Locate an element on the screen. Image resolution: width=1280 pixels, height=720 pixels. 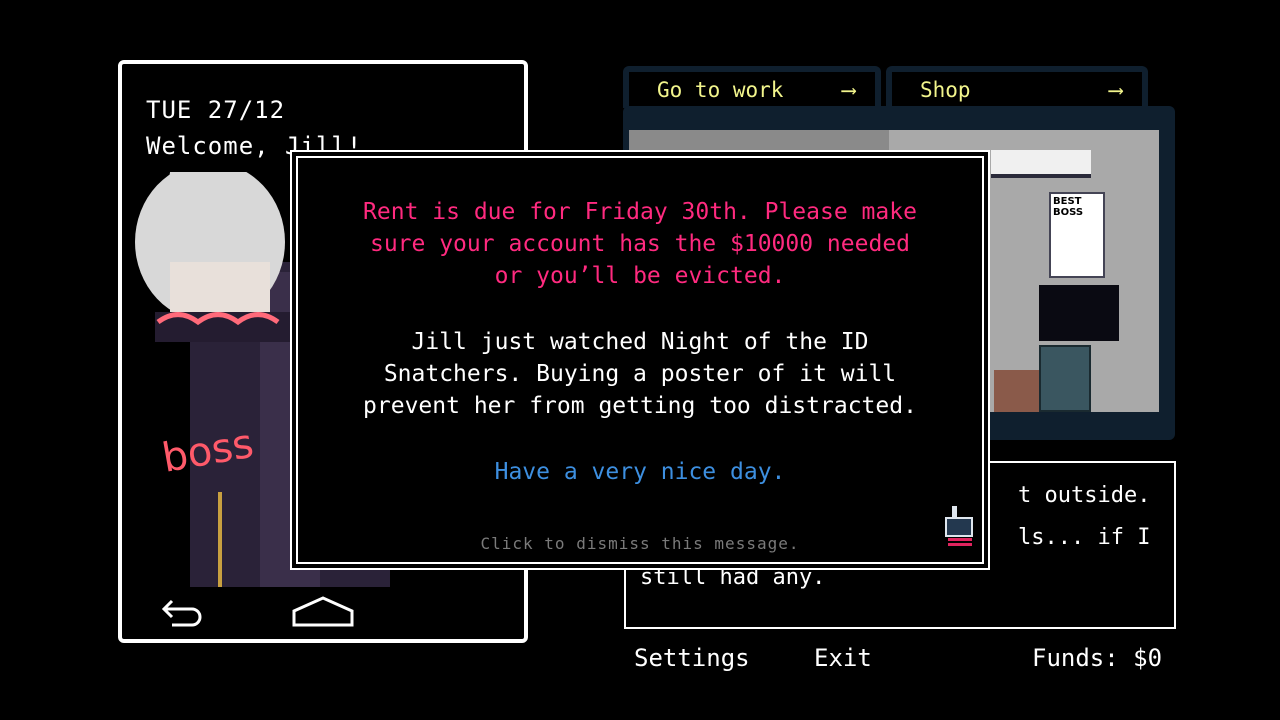
tab-go-to-work: Go to work ⟶ is located at coordinates (752, 87).